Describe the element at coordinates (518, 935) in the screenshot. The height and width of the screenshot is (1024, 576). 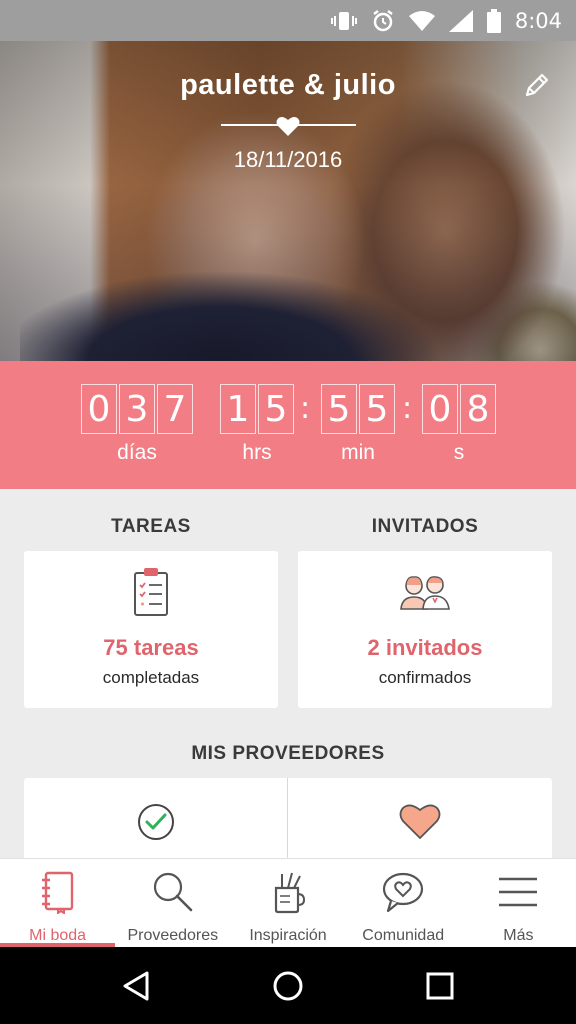
I see `nav-label: Más` at that location.